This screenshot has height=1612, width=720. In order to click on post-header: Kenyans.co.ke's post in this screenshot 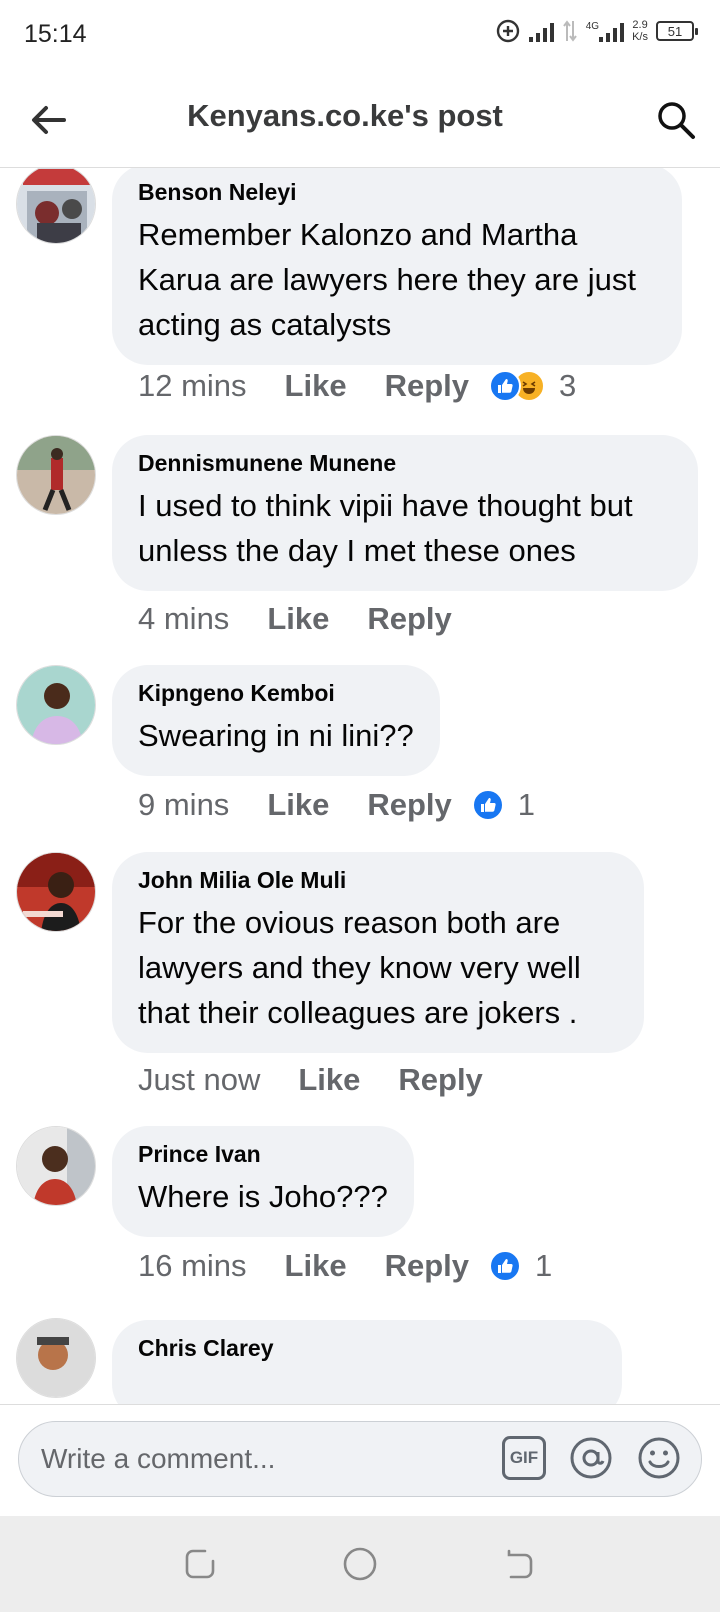, I will do `click(360, 120)`.